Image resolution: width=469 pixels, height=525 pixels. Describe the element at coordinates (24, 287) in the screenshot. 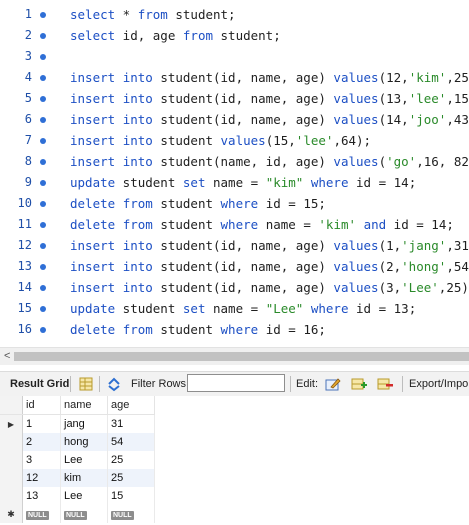

I see `line-number: 14` at that location.